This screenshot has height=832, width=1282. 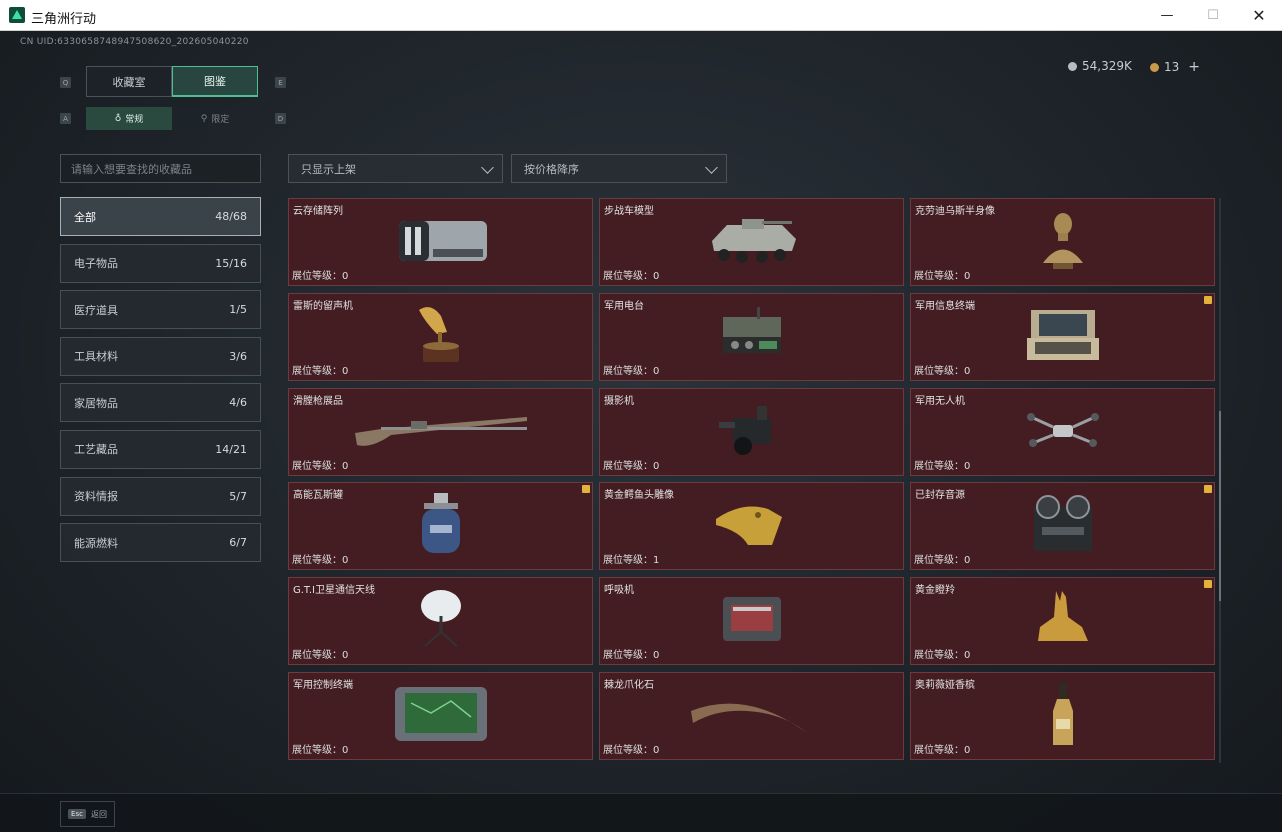 I want to click on category-item: 工艺藏品 14/21, so click(x=160, y=449).